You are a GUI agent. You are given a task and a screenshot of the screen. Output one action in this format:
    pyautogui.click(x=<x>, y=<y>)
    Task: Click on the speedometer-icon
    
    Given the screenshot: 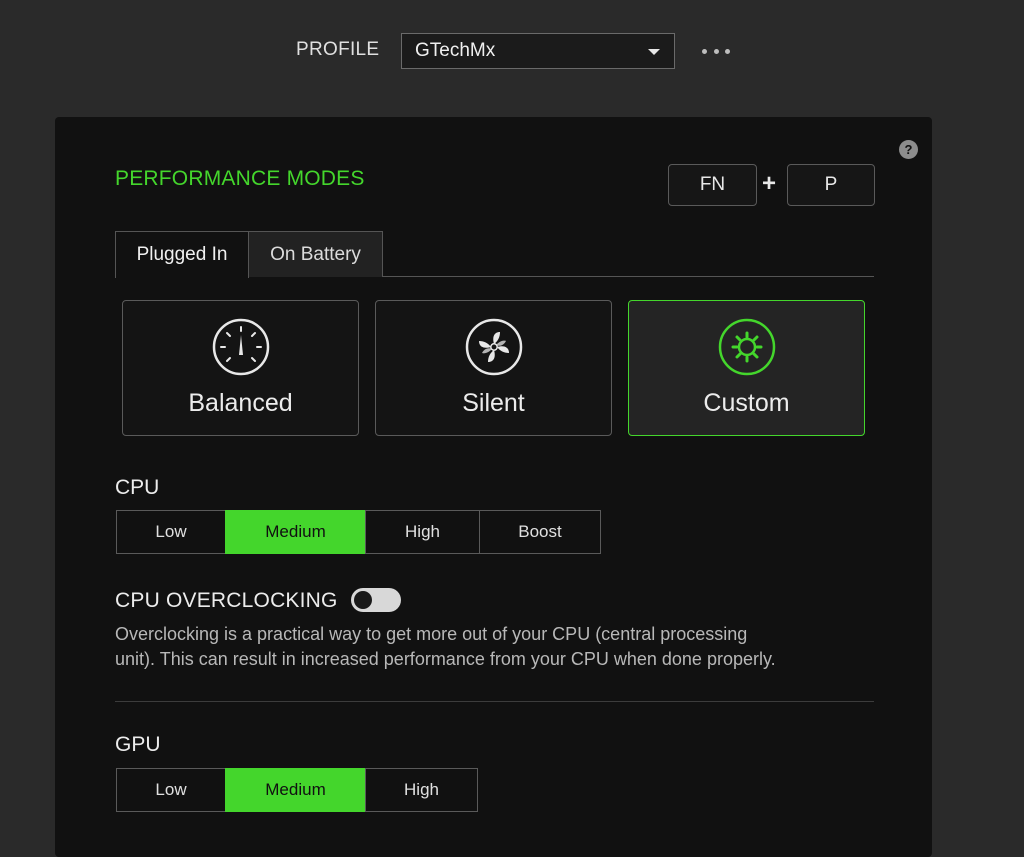 What is the action you would take?
    pyautogui.click(x=241, y=347)
    